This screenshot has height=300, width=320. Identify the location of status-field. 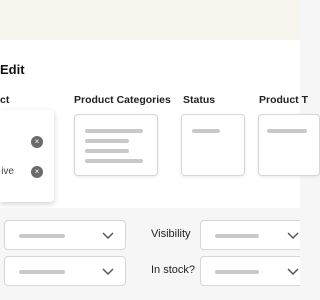
(213, 145).